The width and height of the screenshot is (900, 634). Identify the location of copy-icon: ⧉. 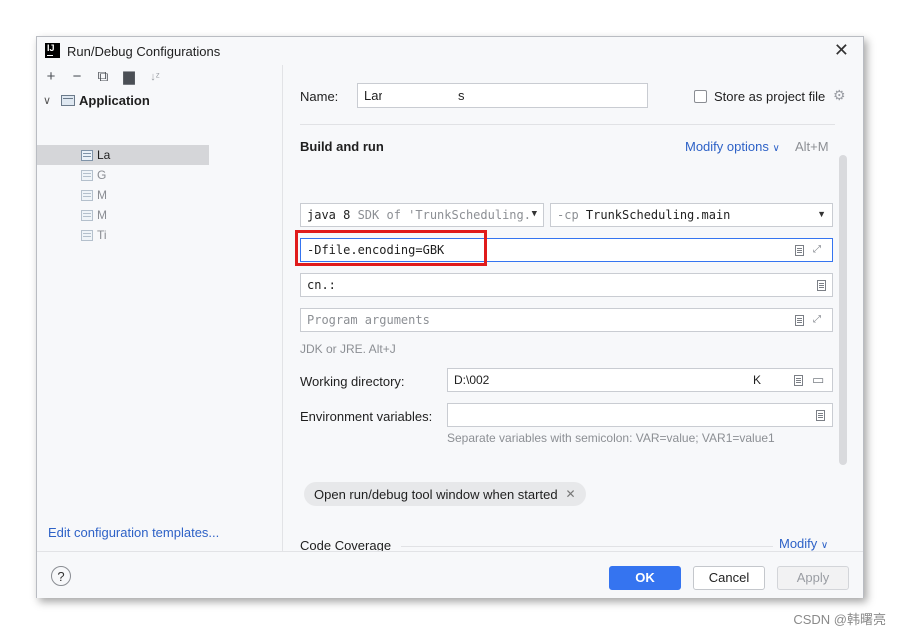
(103, 77).